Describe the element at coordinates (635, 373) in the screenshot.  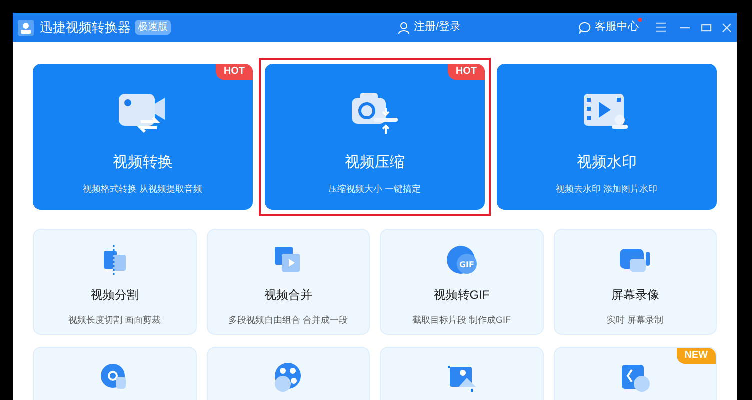
I see `tool-card: NEW` at that location.